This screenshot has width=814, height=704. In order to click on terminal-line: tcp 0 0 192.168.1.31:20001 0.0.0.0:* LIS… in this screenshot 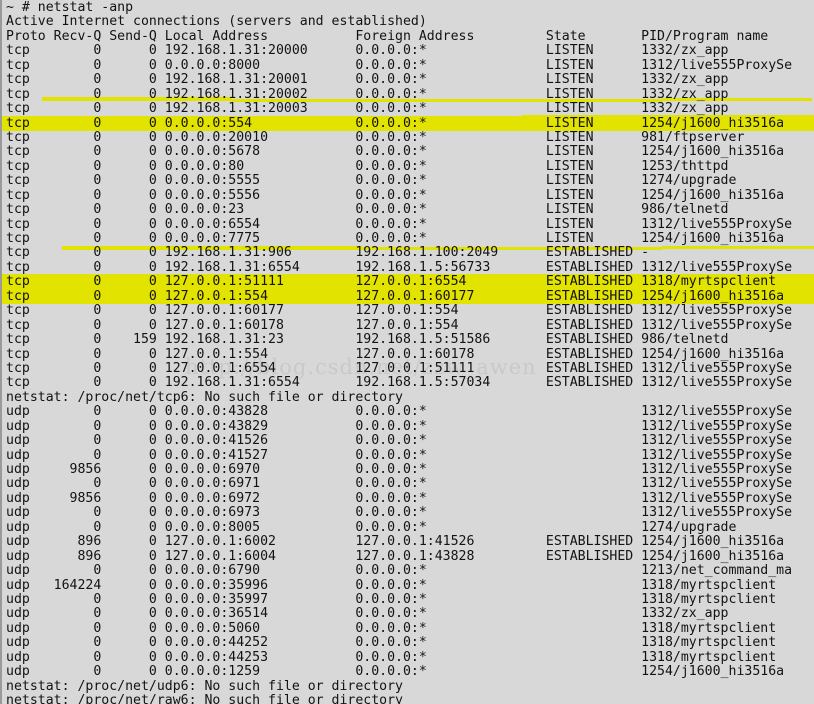, I will do `click(410, 80)`.